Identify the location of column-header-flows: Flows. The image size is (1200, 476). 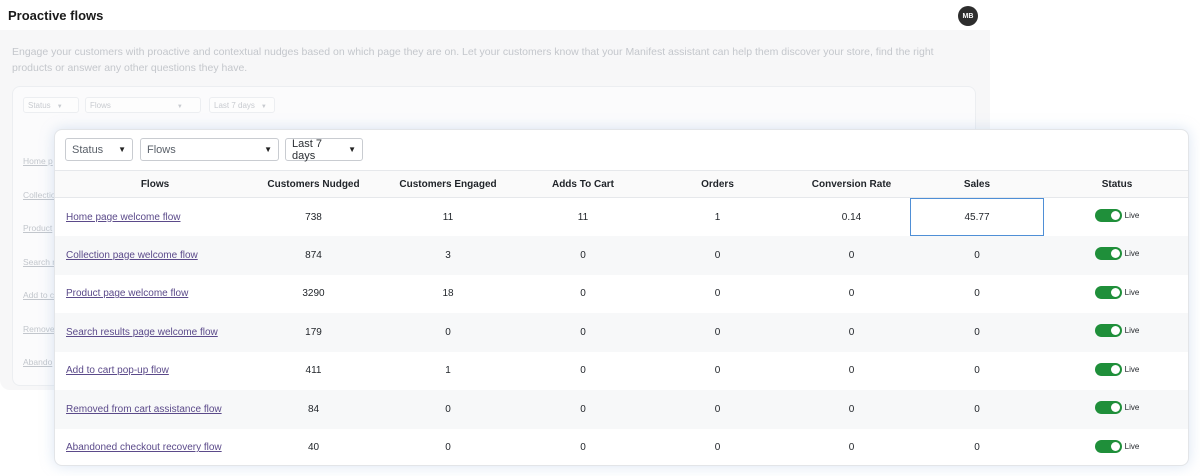
(155, 184).